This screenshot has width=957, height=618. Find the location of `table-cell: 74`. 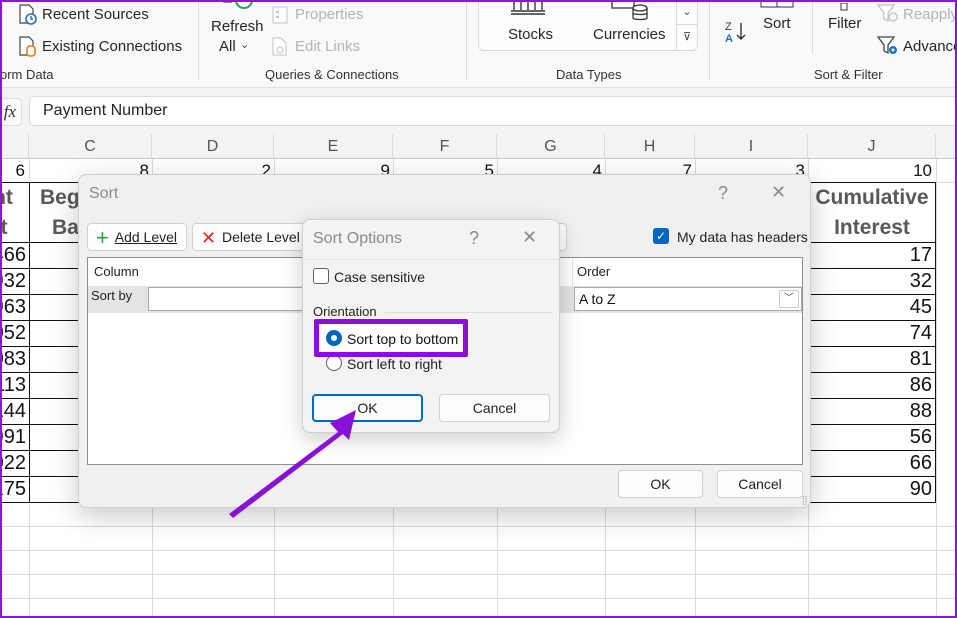

table-cell: 74 is located at coordinates (870, 333).